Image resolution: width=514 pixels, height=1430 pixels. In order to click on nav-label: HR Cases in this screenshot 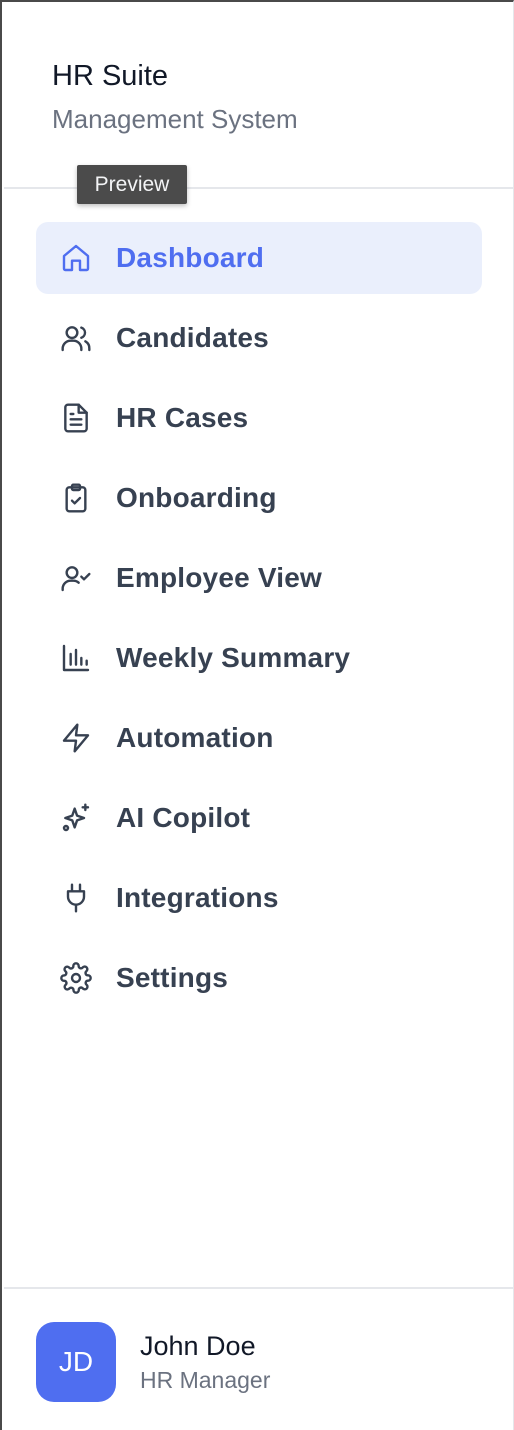, I will do `click(182, 417)`.